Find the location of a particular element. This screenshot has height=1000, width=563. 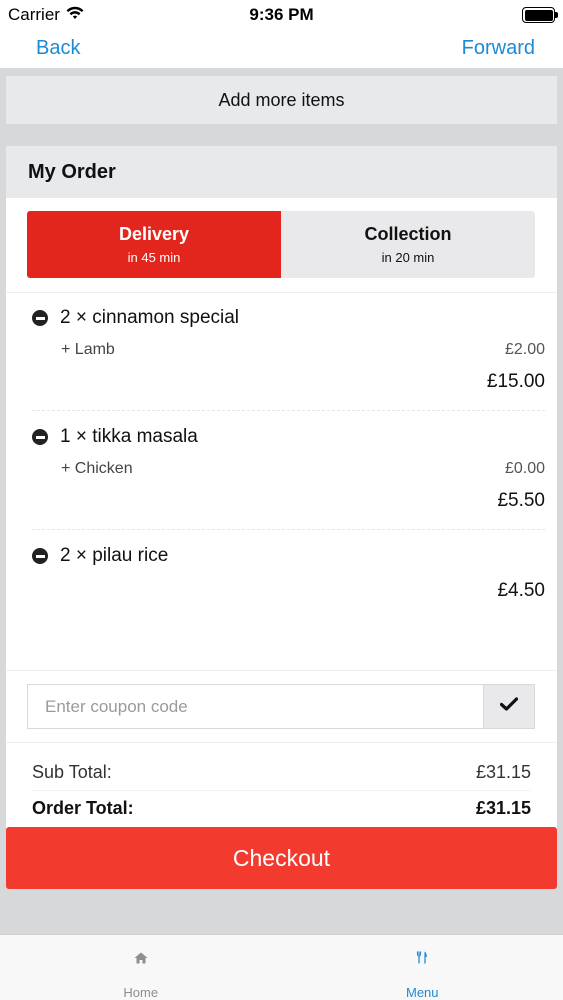

forward-button: Forward is located at coordinates (498, 48).